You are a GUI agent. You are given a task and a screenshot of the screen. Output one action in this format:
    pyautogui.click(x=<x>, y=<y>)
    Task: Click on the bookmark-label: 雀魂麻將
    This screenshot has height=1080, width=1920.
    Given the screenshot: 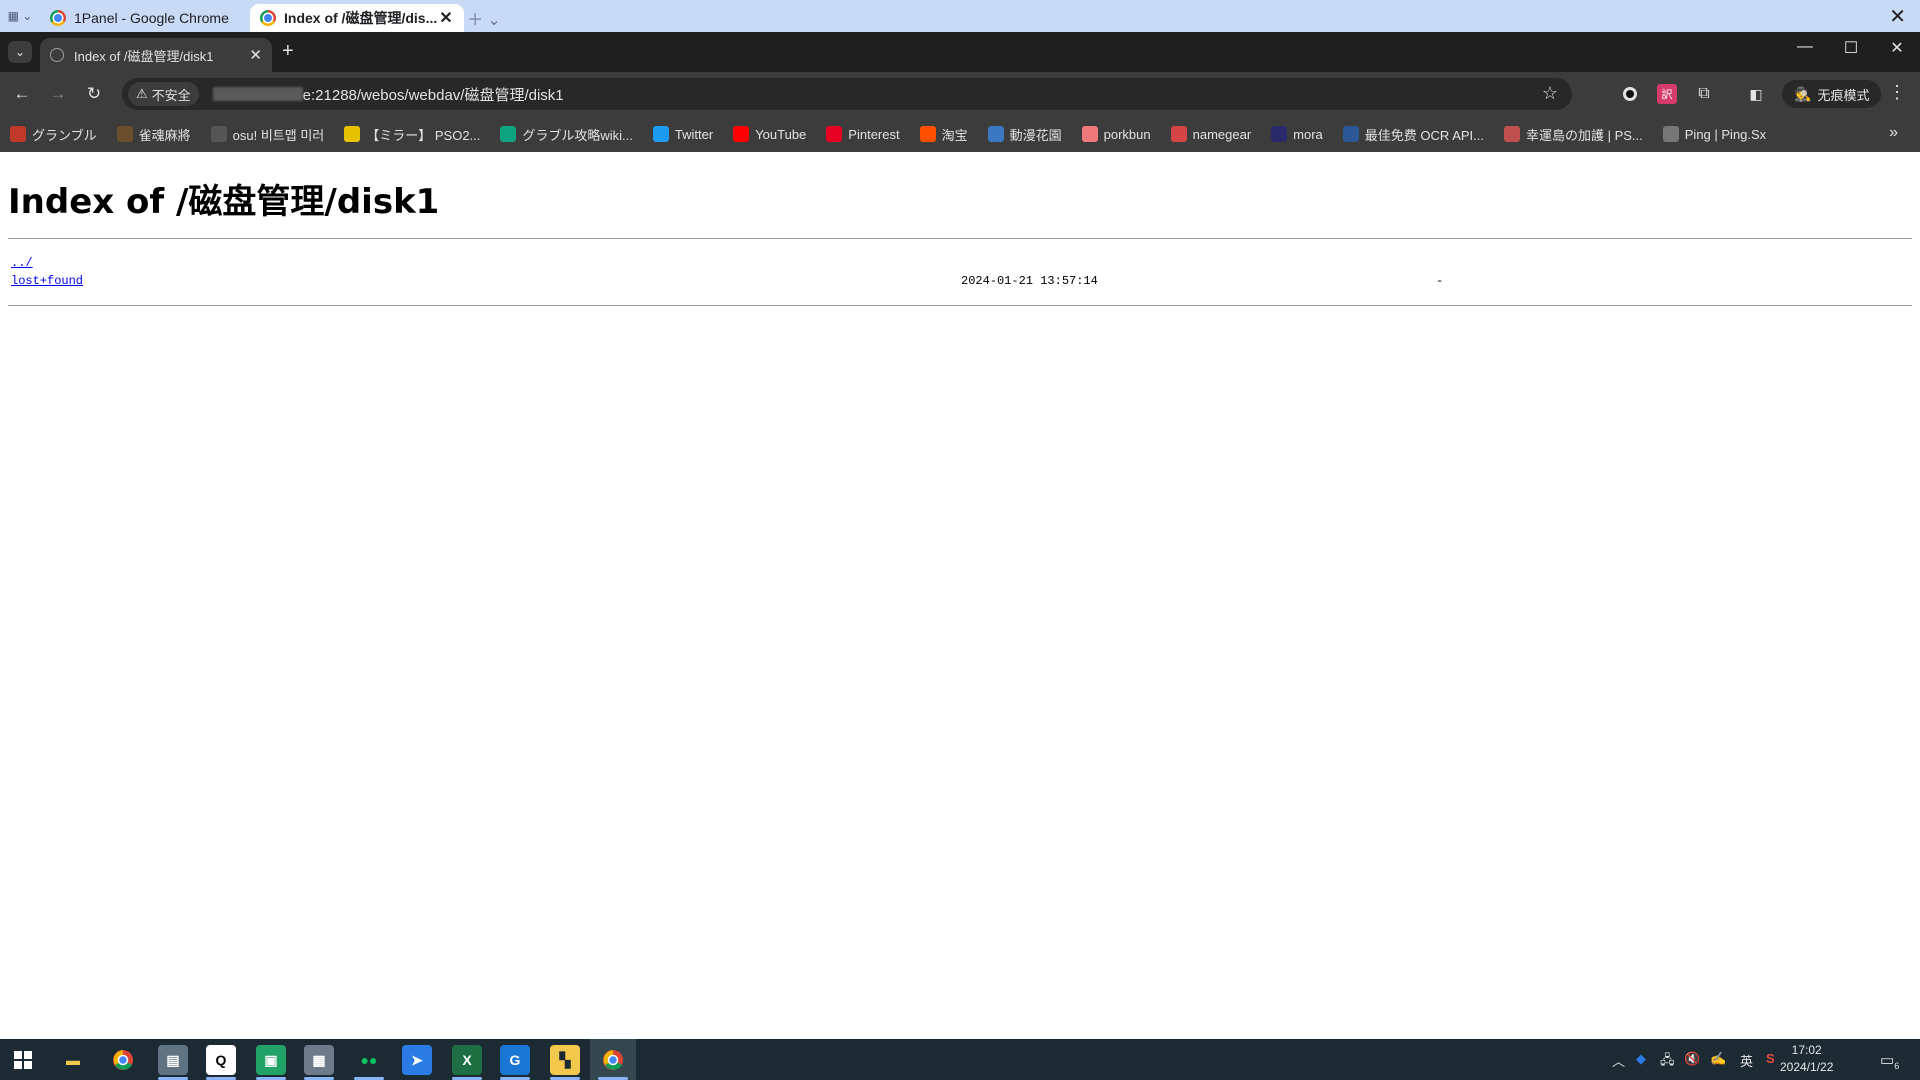 What is the action you would take?
    pyautogui.click(x=164, y=135)
    